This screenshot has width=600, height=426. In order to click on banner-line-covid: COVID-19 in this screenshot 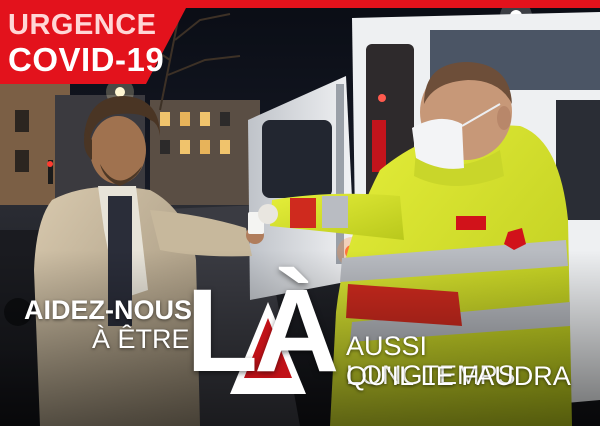, I will do `click(86, 59)`.